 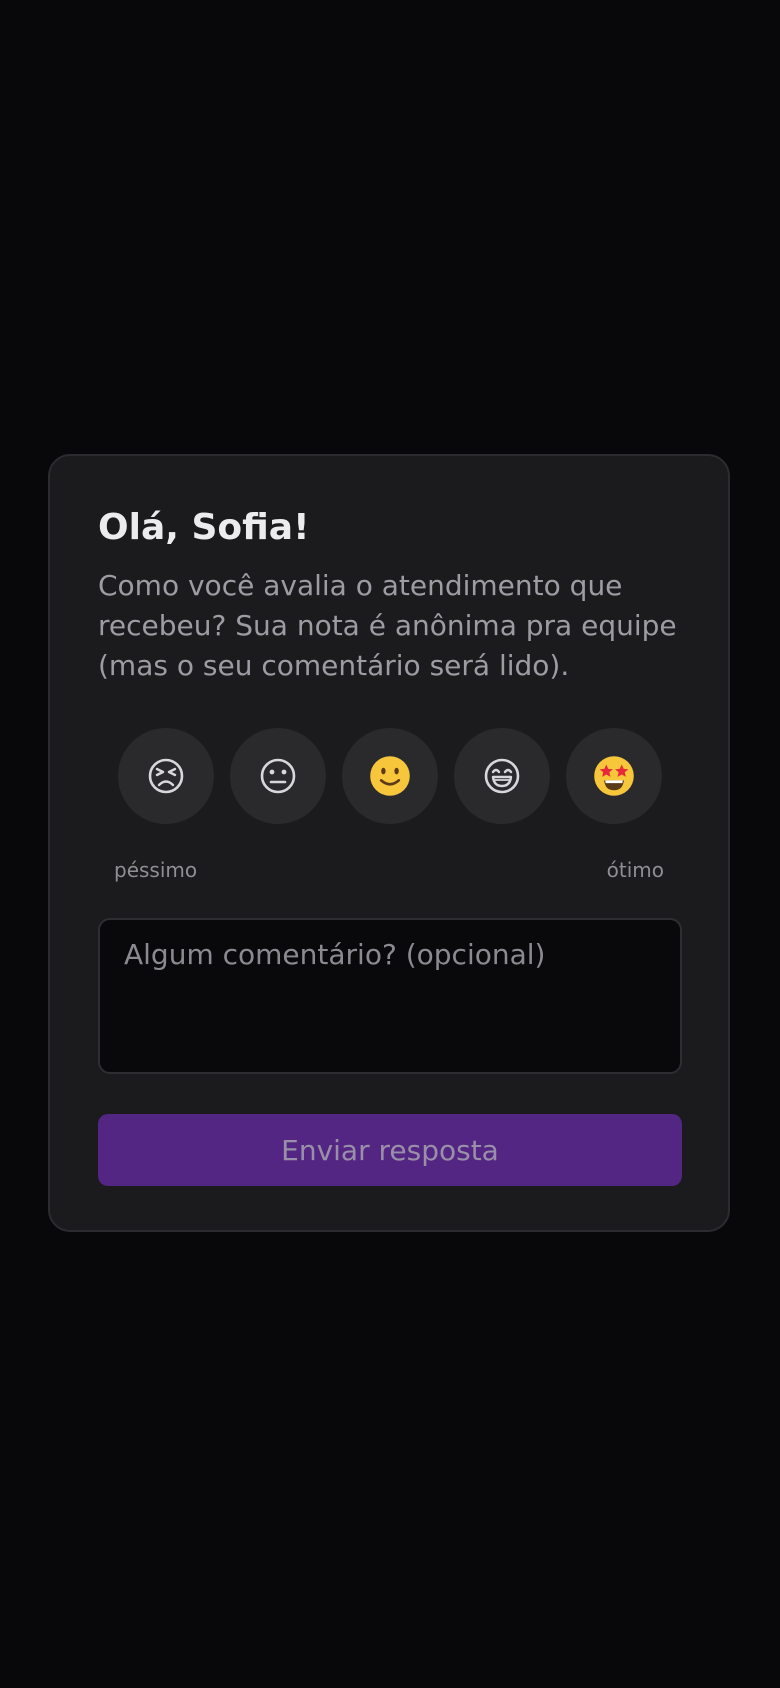 What do you see at coordinates (204, 527) in the screenshot?
I see `greeting-title: Olá, Sofia!` at bounding box center [204, 527].